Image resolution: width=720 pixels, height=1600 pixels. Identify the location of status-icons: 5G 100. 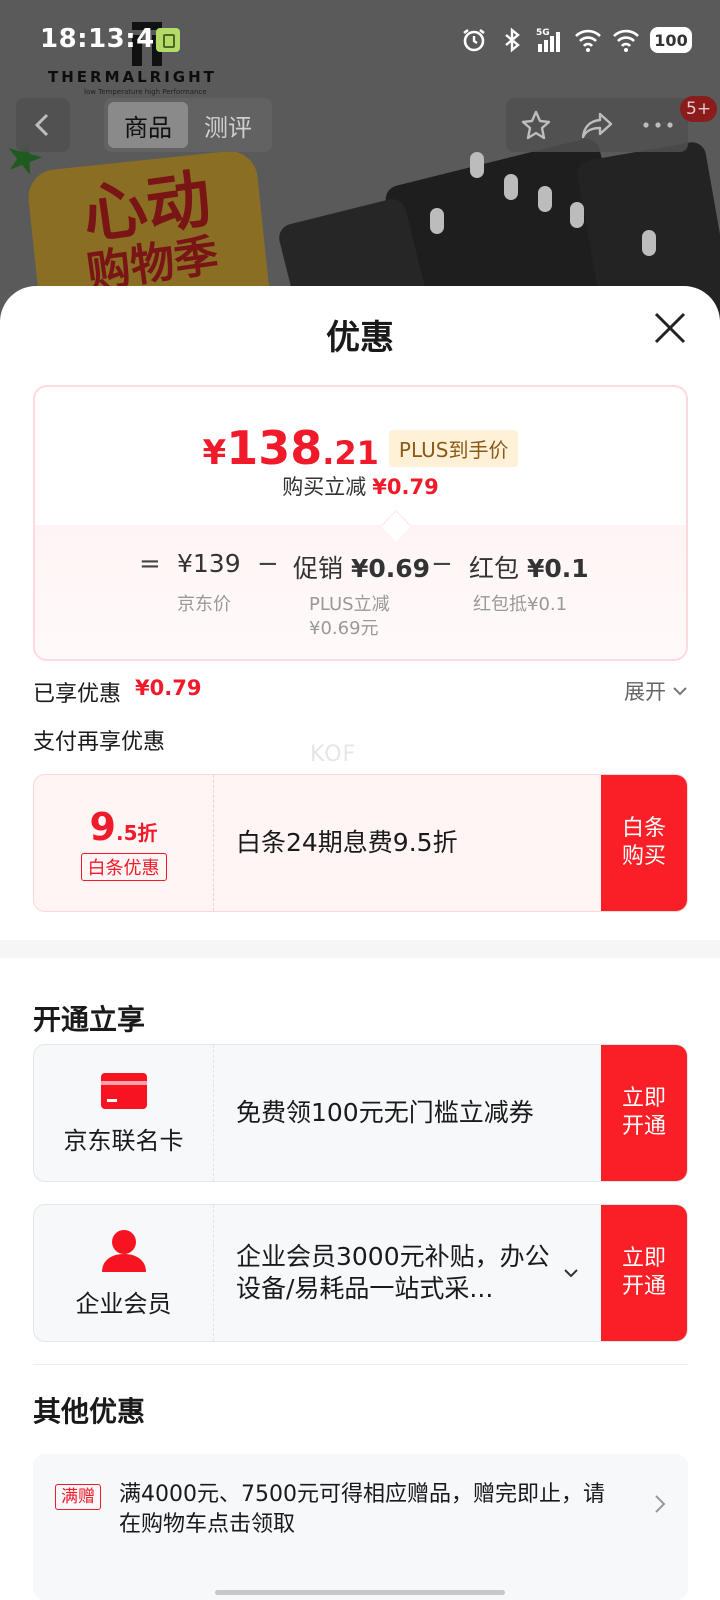
(576, 40).